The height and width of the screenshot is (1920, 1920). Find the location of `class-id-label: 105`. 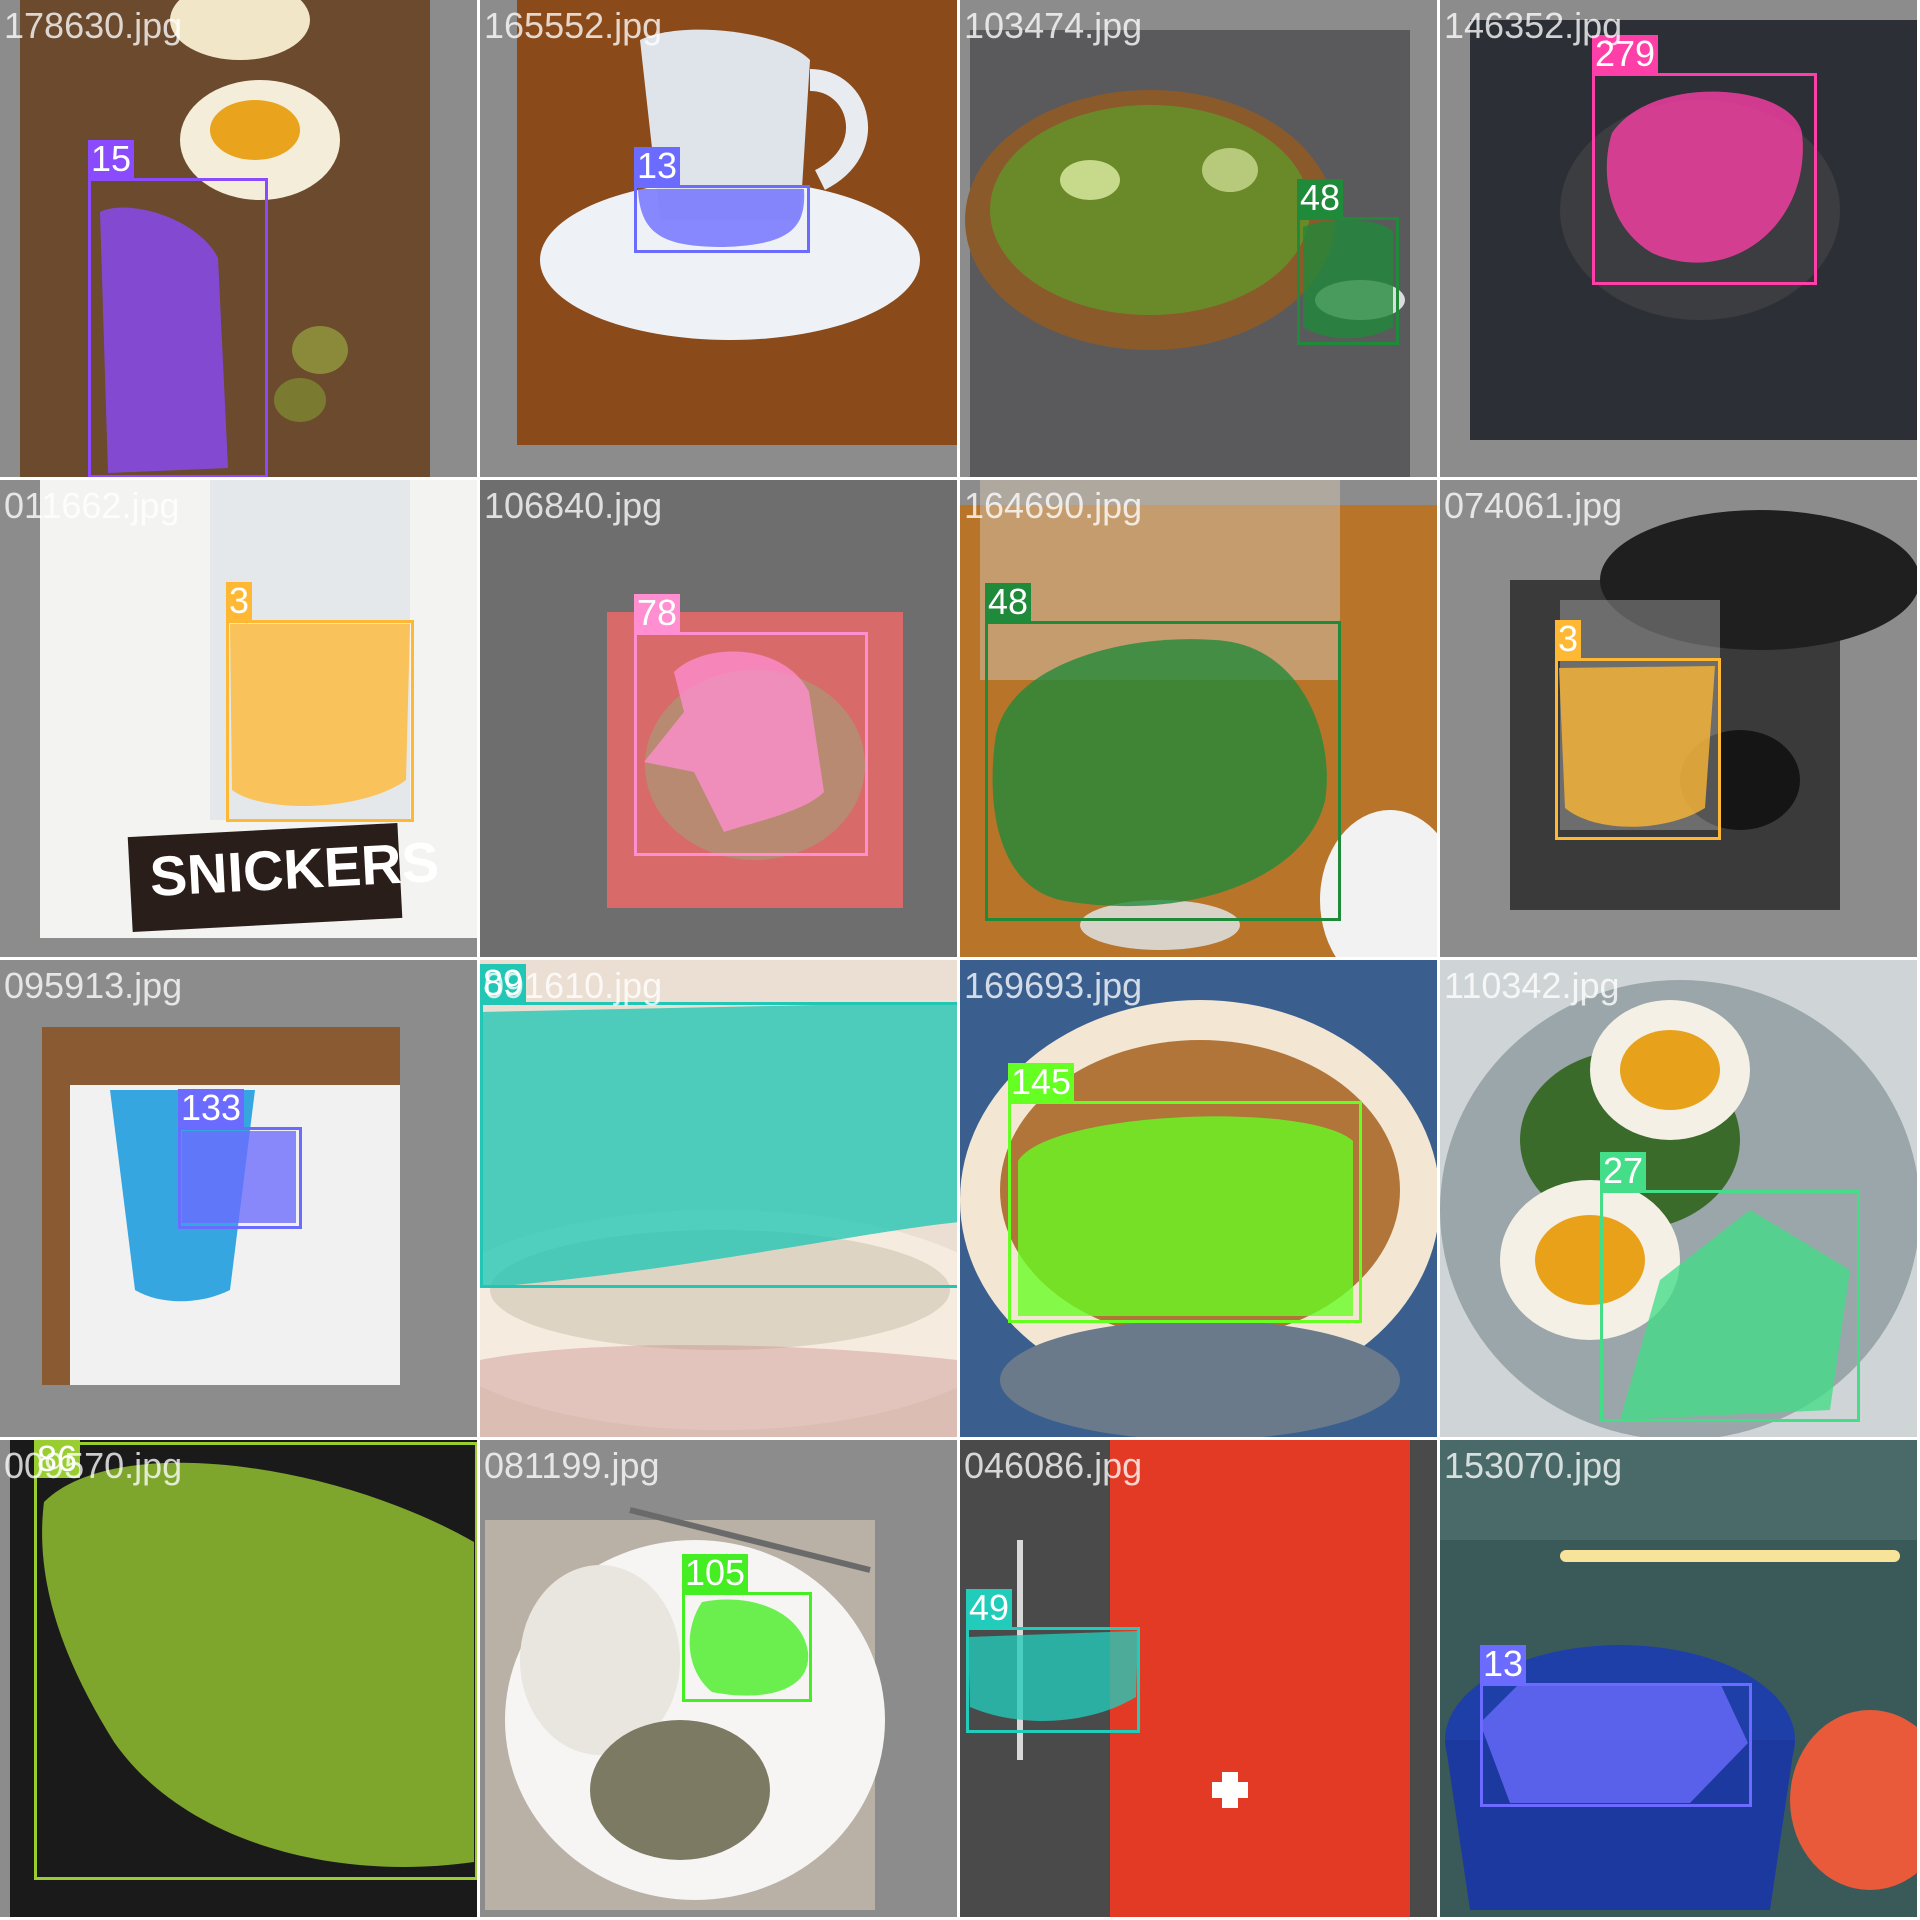

class-id-label: 105 is located at coordinates (715, 1573).